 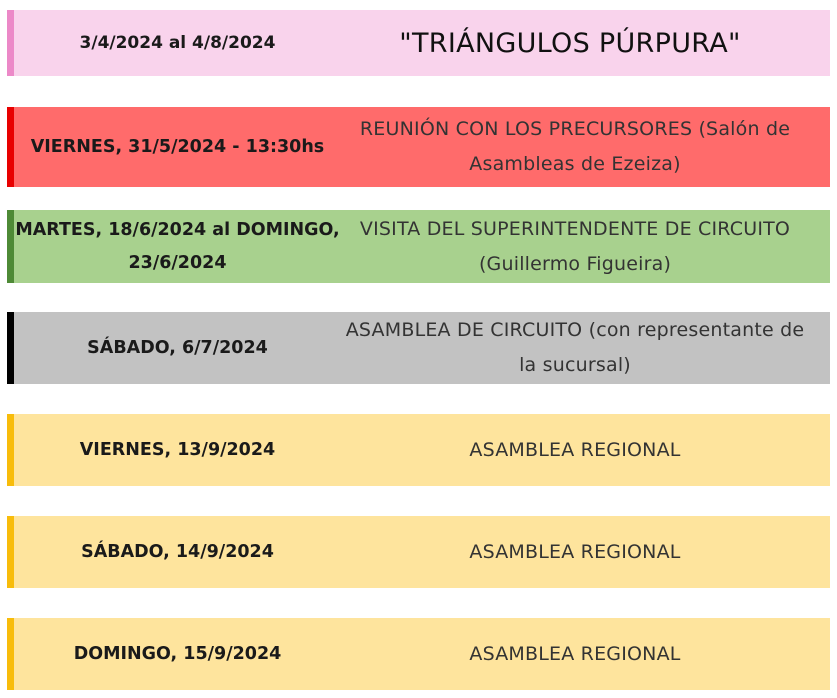 What do you see at coordinates (177, 42) in the screenshot?
I see `header-date-range: 3/4/2024 al 4/8/2024` at bounding box center [177, 42].